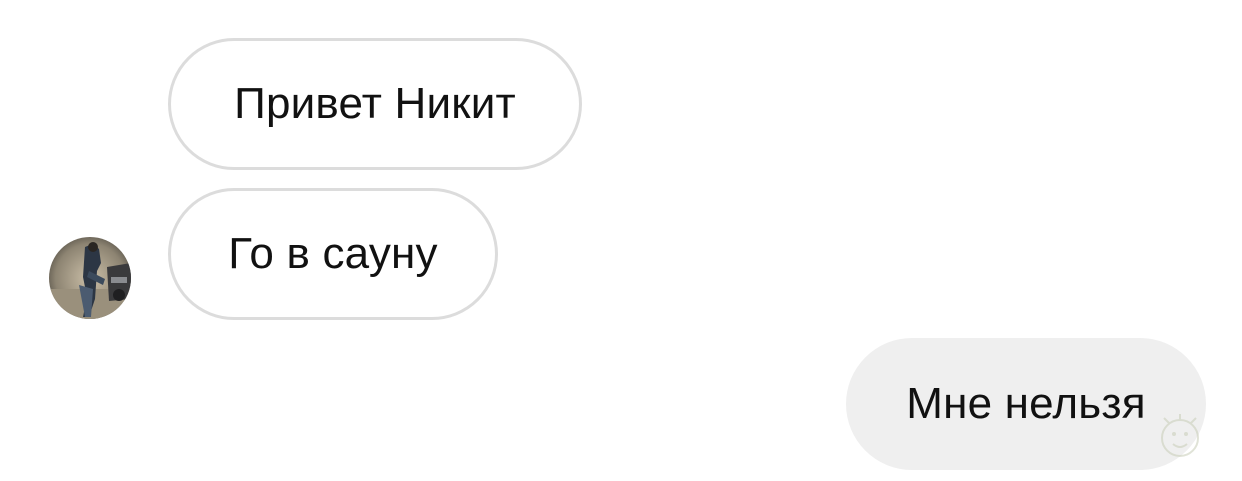 This screenshot has height=481, width=1242. I want to click on message-bubble-incoming: Го в сауну, so click(333, 254).